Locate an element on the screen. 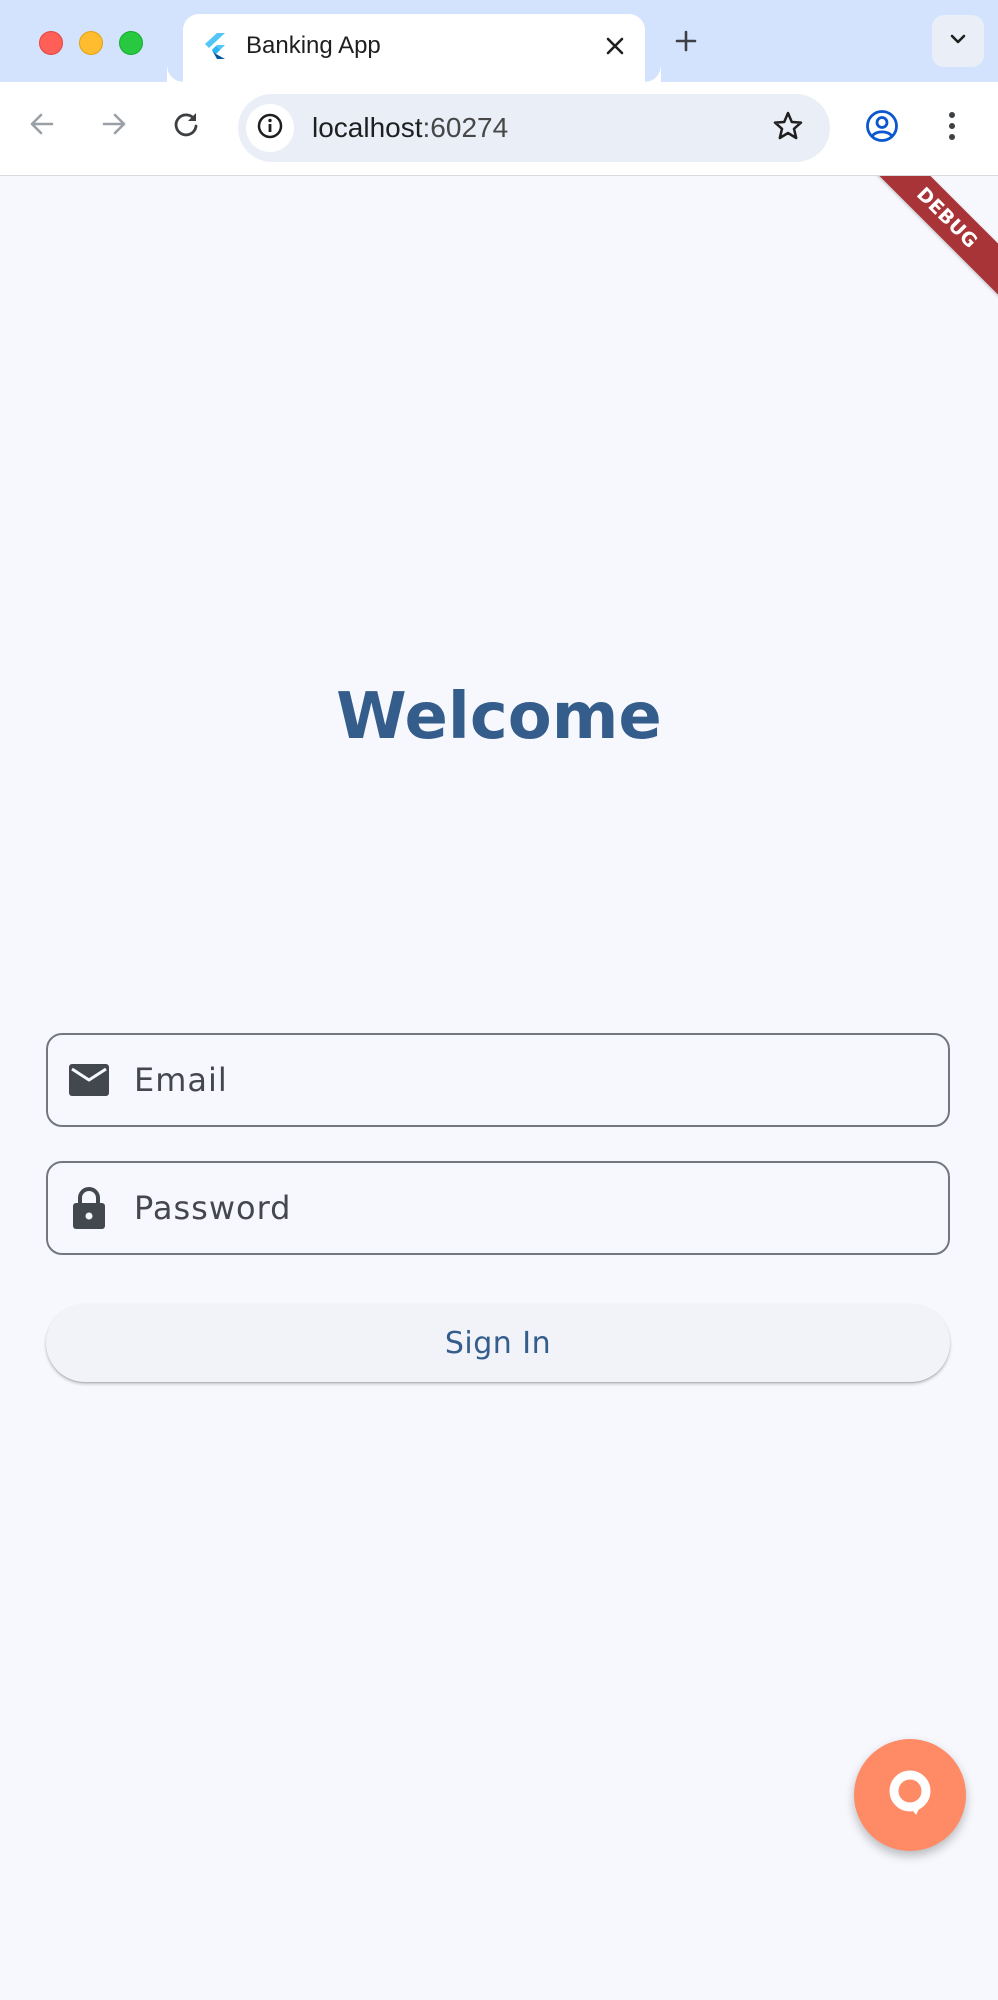 This screenshot has height=2000, width=998. reload-button is located at coordinates (186, 126).